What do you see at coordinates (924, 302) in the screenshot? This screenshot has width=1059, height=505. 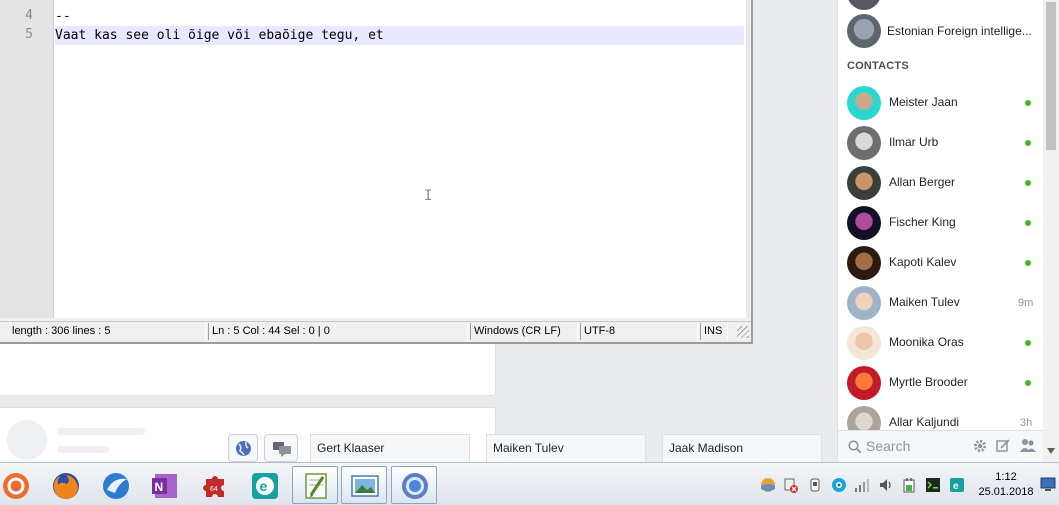 I see `contact-name: Maiken Tulev` at bounding box center [924, 302].